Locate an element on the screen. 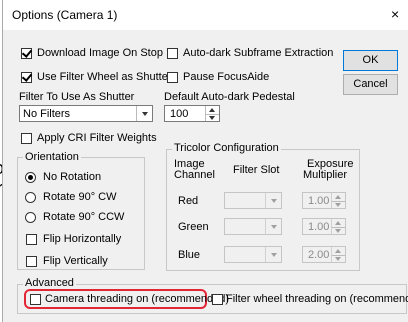 The image size is (408, 322). filter-slot-select-red is located at coordinates (253, 200).